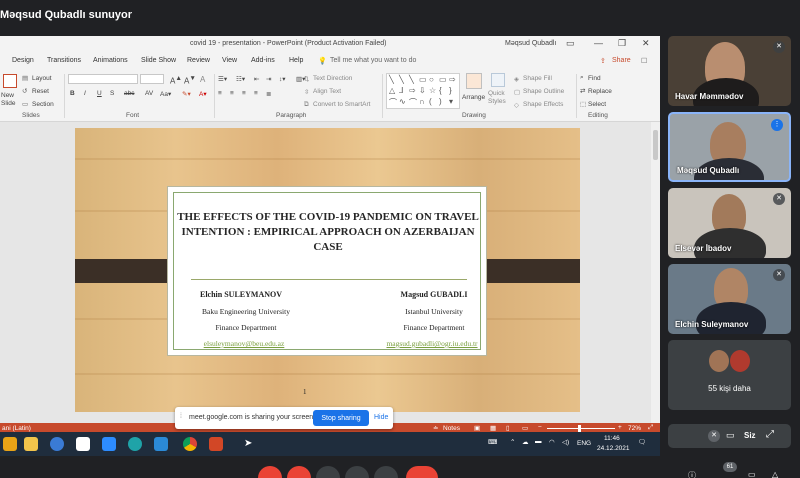  I want to click on paren-shape-icon: ), so click(440, 101).